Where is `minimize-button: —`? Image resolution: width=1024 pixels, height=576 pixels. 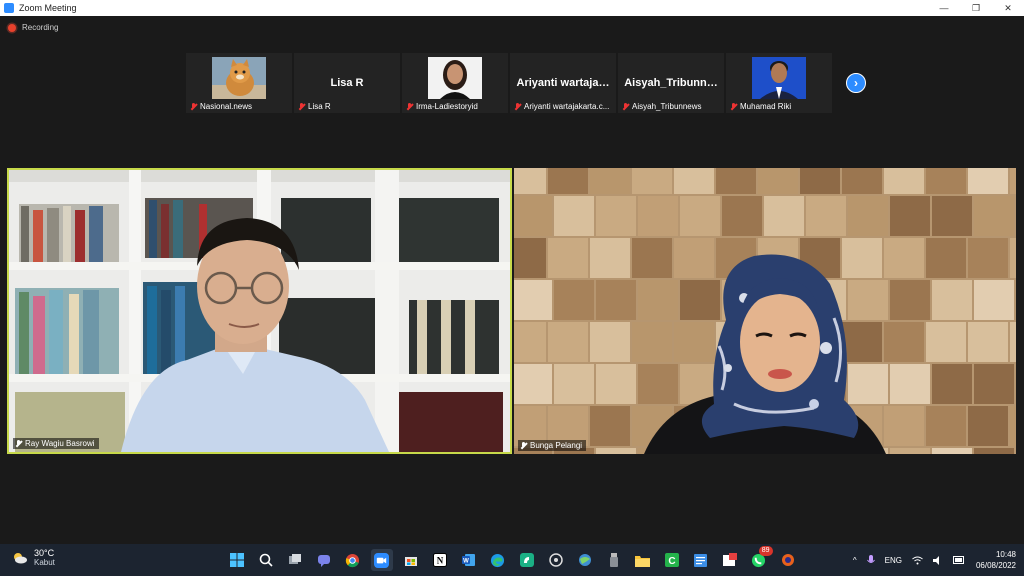
minimize-button: — is located at coordinates (944, 8).